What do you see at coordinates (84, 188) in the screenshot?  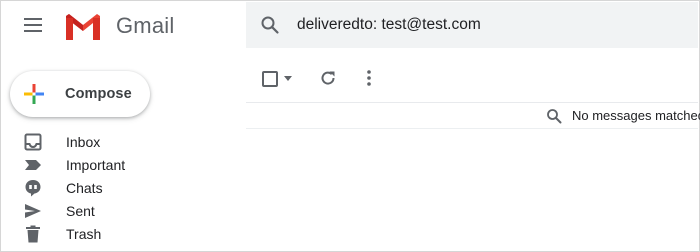 I see `sidebar-item-label: Chats` at bounding box center [84, 188].